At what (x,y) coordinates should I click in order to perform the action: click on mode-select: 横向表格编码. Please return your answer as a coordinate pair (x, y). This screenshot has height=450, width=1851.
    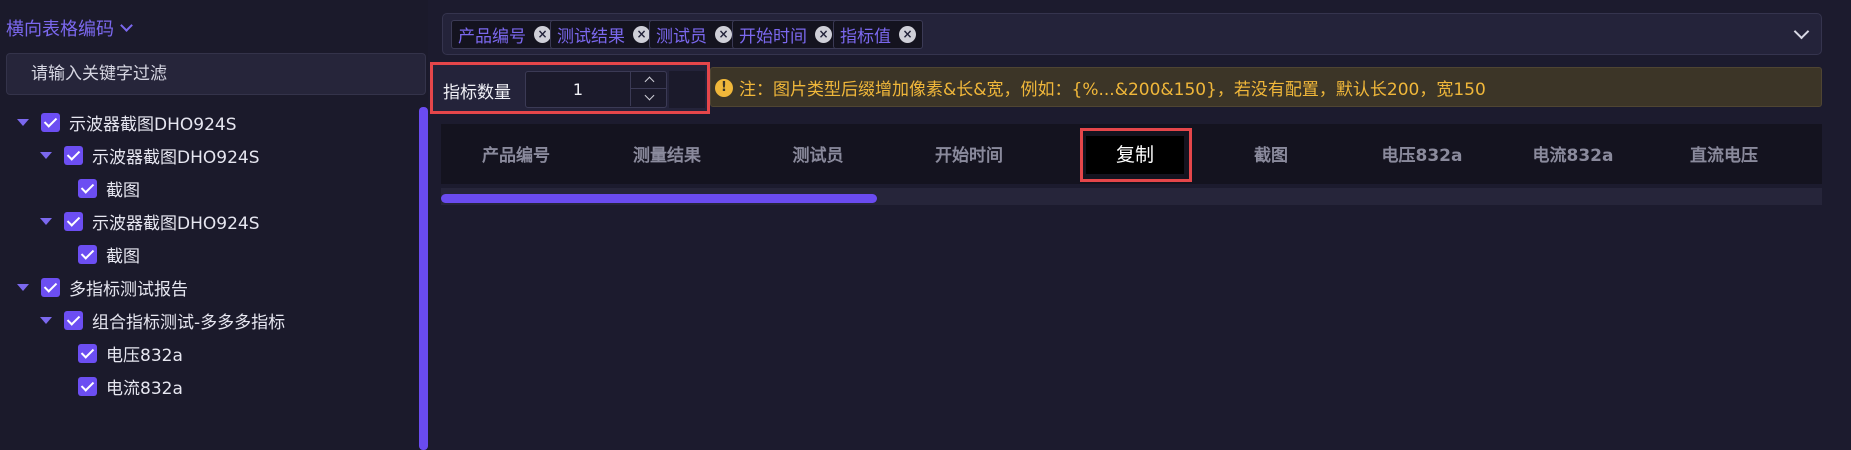
    Looking at the image, I should click on (69, 28).